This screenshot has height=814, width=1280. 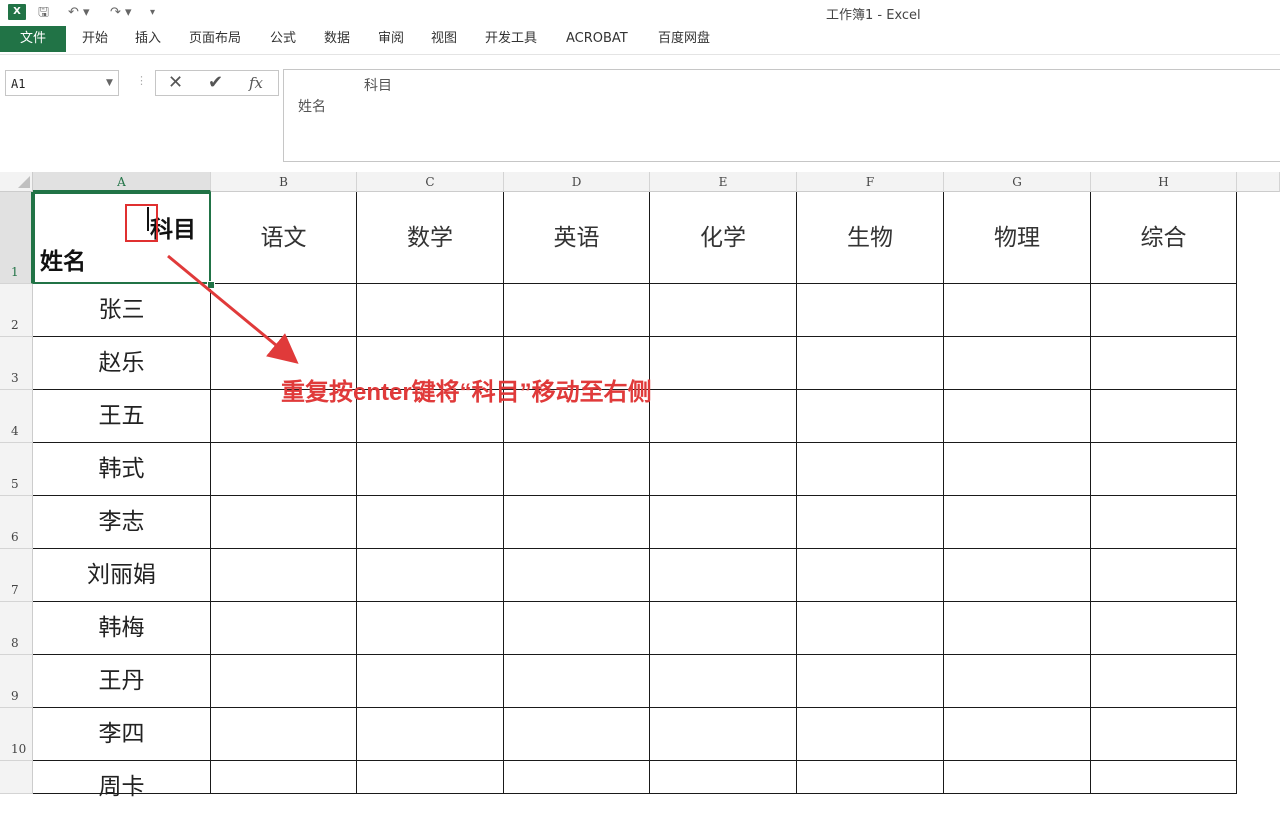 What do you see at coordinates (466, 392) in the screenshot?
I see `annotation-text: 重复按enter键将“科目”移动至右侧` at bounding box center [466, 392].